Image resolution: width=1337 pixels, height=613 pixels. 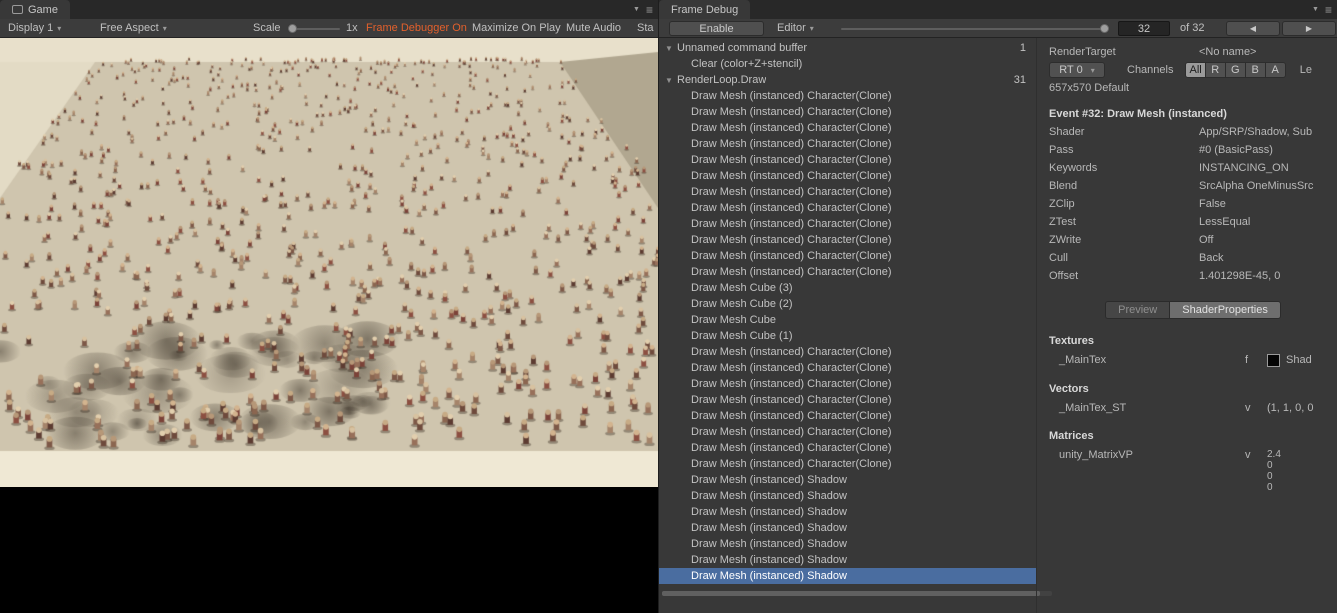 What do you see at coordinates (1256, 186) in the screenshot?
I see `state-value: SrcAlpha OneMinusSrc` at bounding box center [1256, 186].